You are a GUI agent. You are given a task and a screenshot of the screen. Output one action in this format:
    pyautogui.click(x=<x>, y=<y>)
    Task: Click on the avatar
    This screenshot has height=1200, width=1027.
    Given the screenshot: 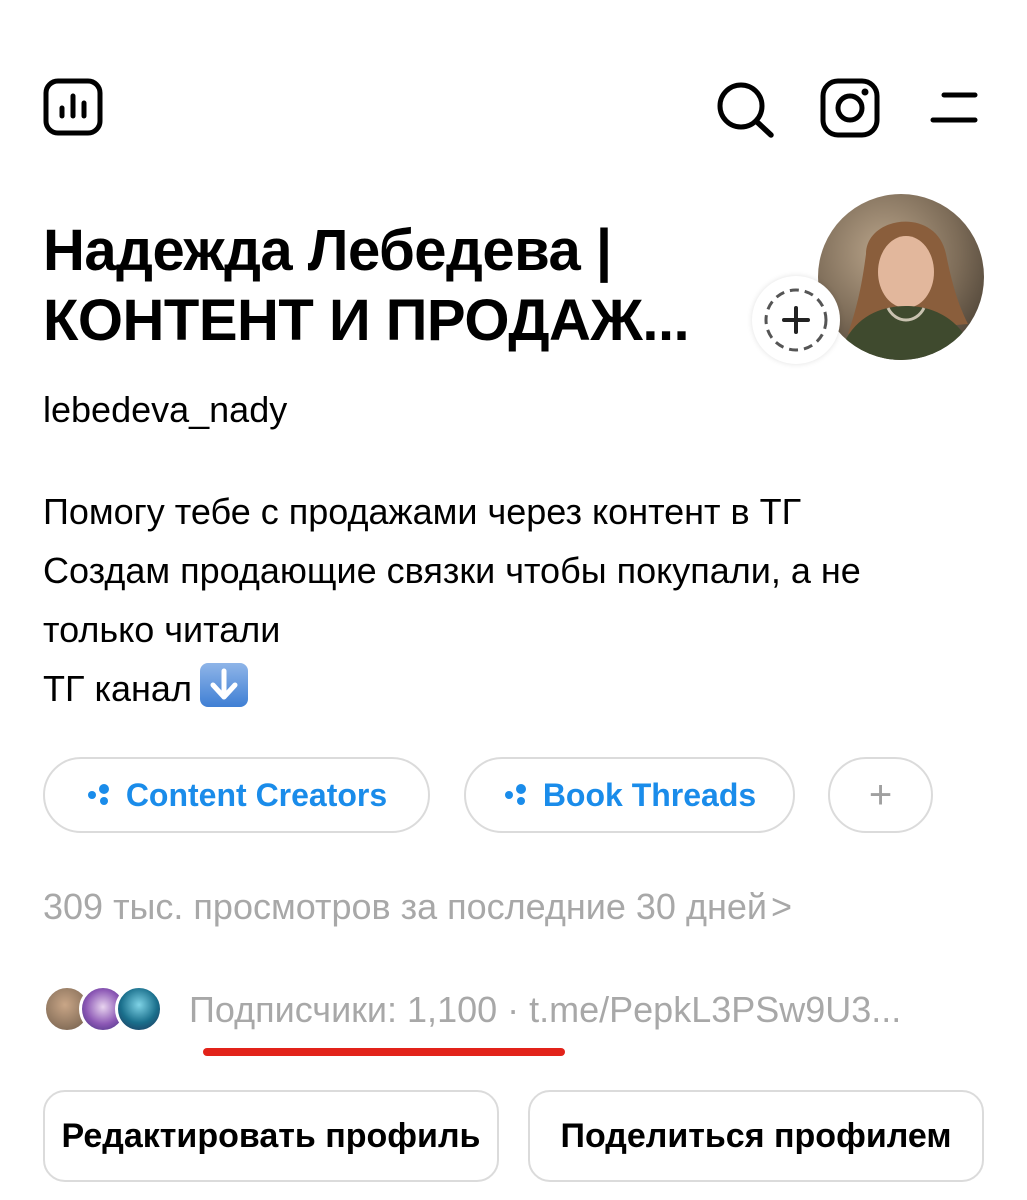 What is the action you would take?
    pyautogui.click(x=901, y=277)
    